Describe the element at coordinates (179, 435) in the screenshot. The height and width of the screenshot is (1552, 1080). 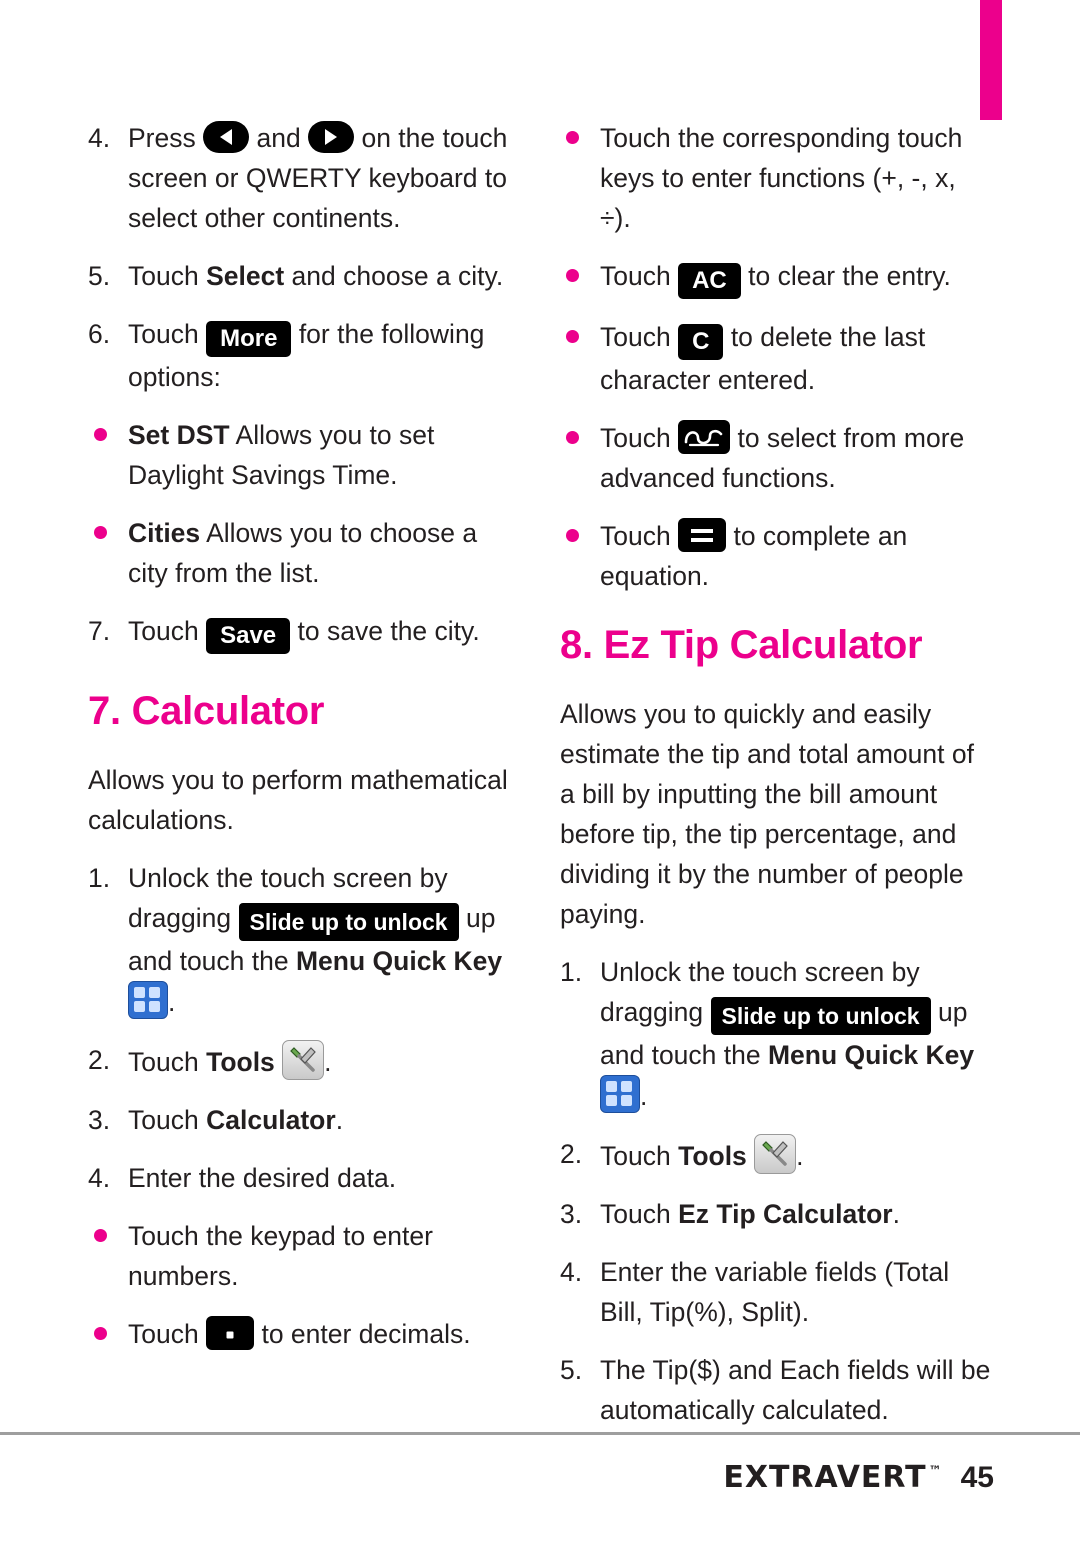
I see `set-dst-label: Set DST` at that location.